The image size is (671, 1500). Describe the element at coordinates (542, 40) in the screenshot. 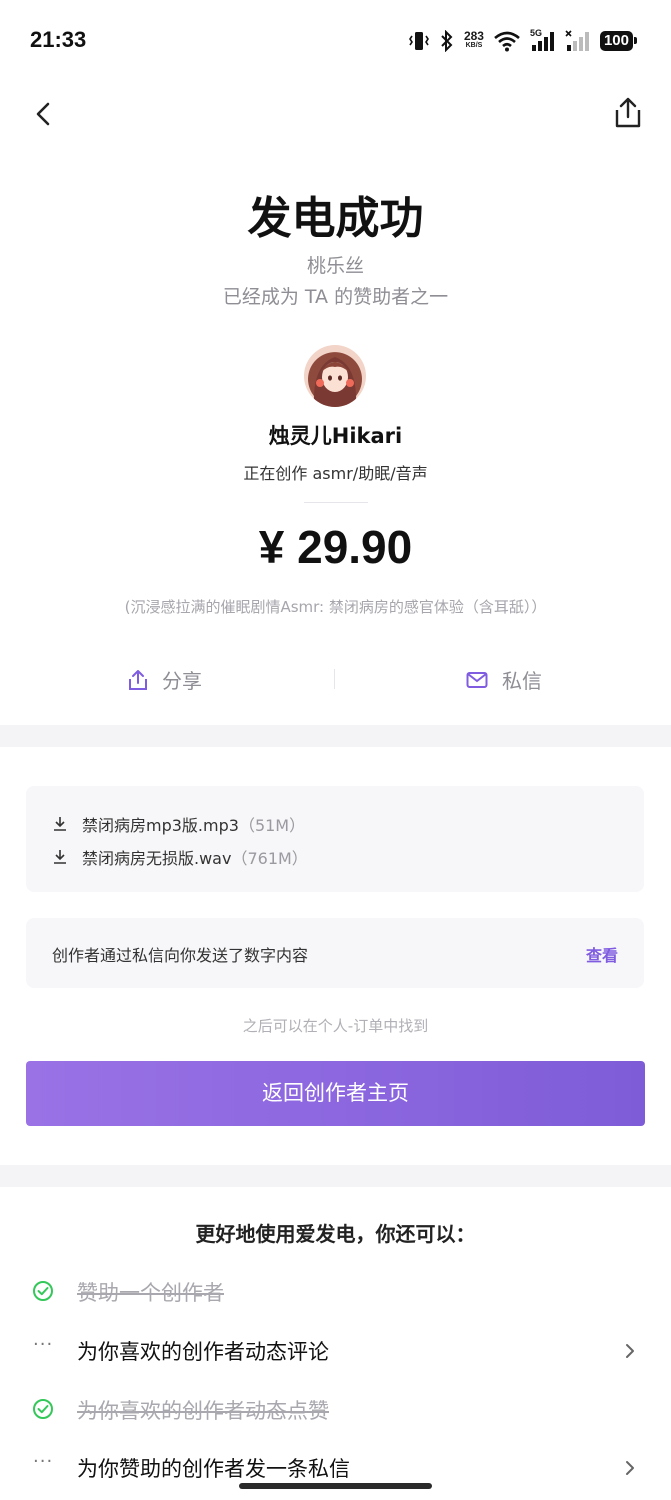

I see `signal-5g: 5G` at that location.